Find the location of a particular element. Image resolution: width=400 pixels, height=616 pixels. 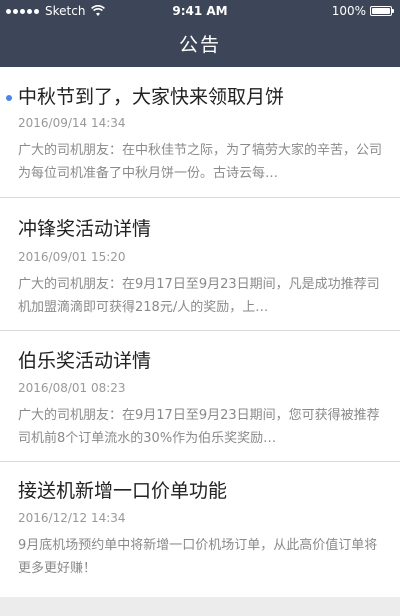

notice-date: 2016/08/01 08:23 is located at coordinates (72, 388).